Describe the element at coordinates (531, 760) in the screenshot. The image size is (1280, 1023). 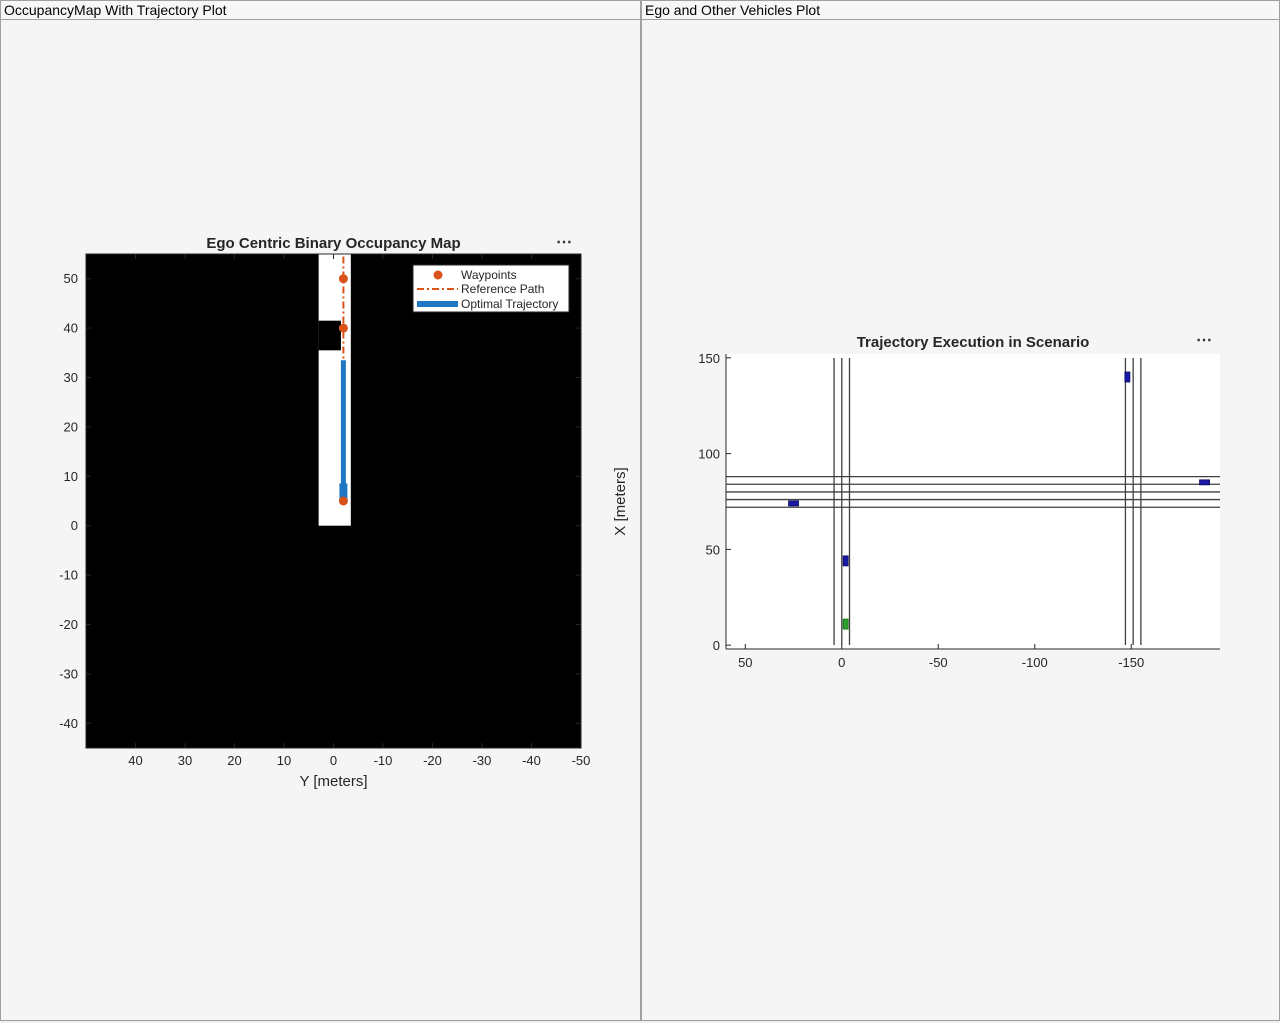
I see `x-tick-label: -40` at that location.